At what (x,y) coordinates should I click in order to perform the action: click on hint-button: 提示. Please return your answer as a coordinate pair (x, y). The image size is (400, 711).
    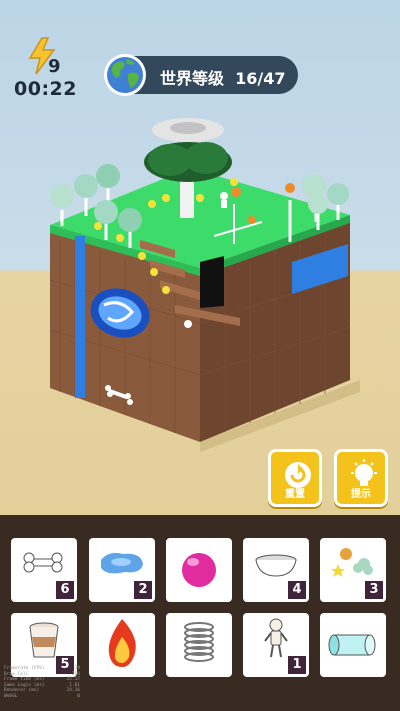
    Looking at the image, I should click on (361, 478).